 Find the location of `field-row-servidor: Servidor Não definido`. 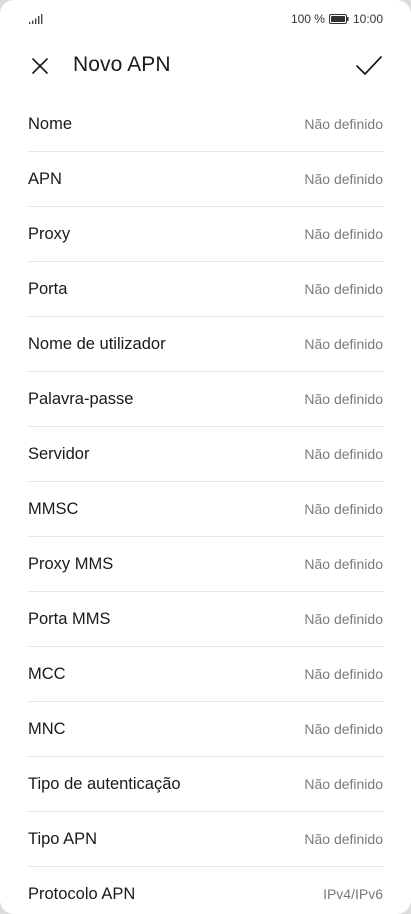

field-row-servidor: Servidor Não definido is located at coordinates (205, 454).